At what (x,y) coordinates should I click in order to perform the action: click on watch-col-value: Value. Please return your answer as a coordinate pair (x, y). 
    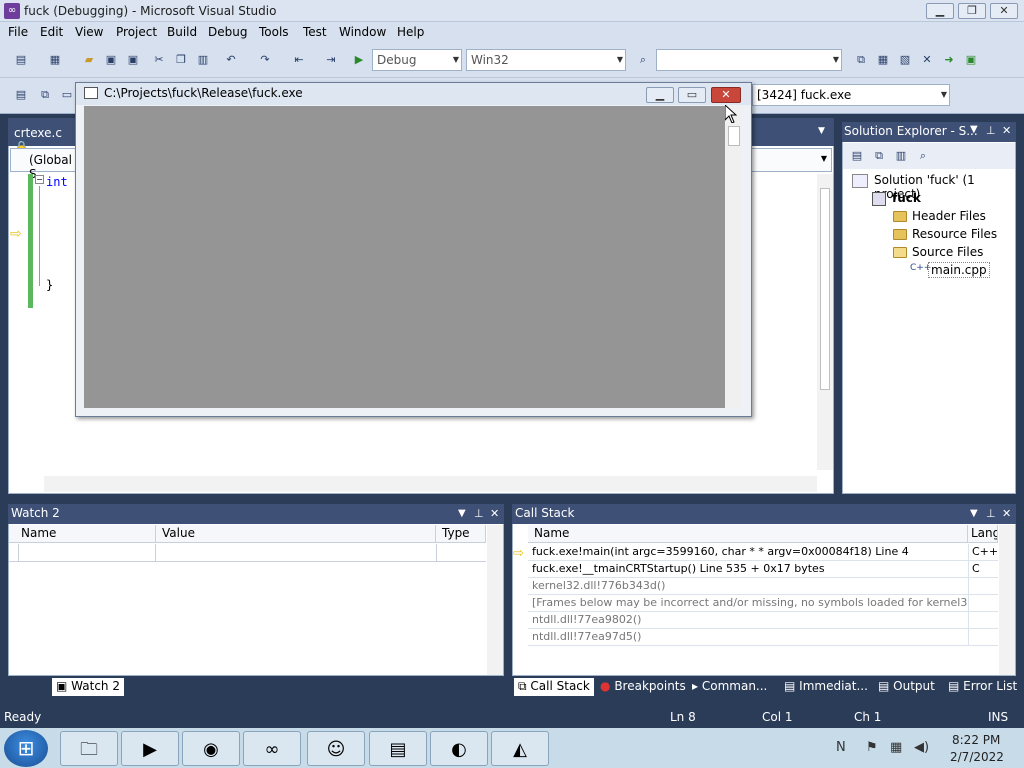
    Looking at the image, I should click on (296, 534).